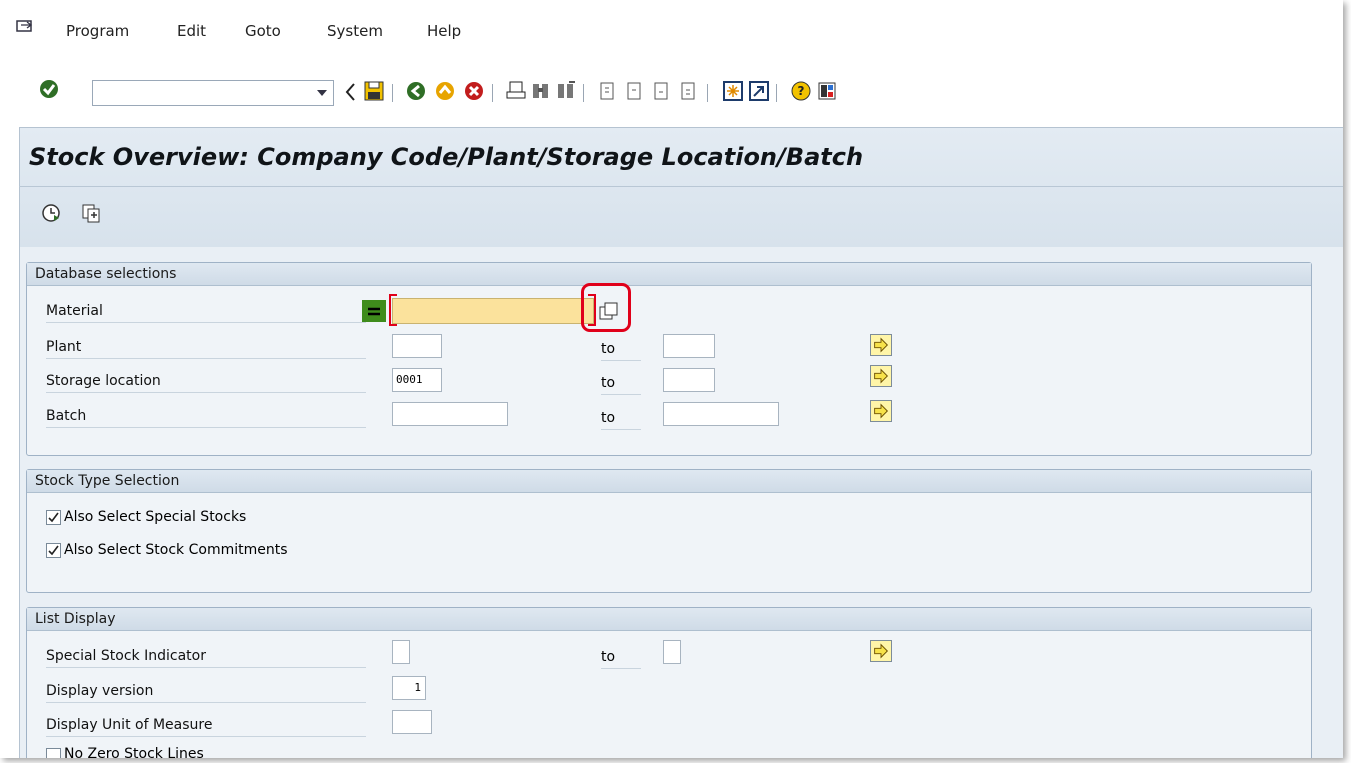 Image resolution: width=1351 pixels, height=763 pixels. Describe the element at coordinates (416, 91) in the screenshot. I see `back-green-icon` at that location.